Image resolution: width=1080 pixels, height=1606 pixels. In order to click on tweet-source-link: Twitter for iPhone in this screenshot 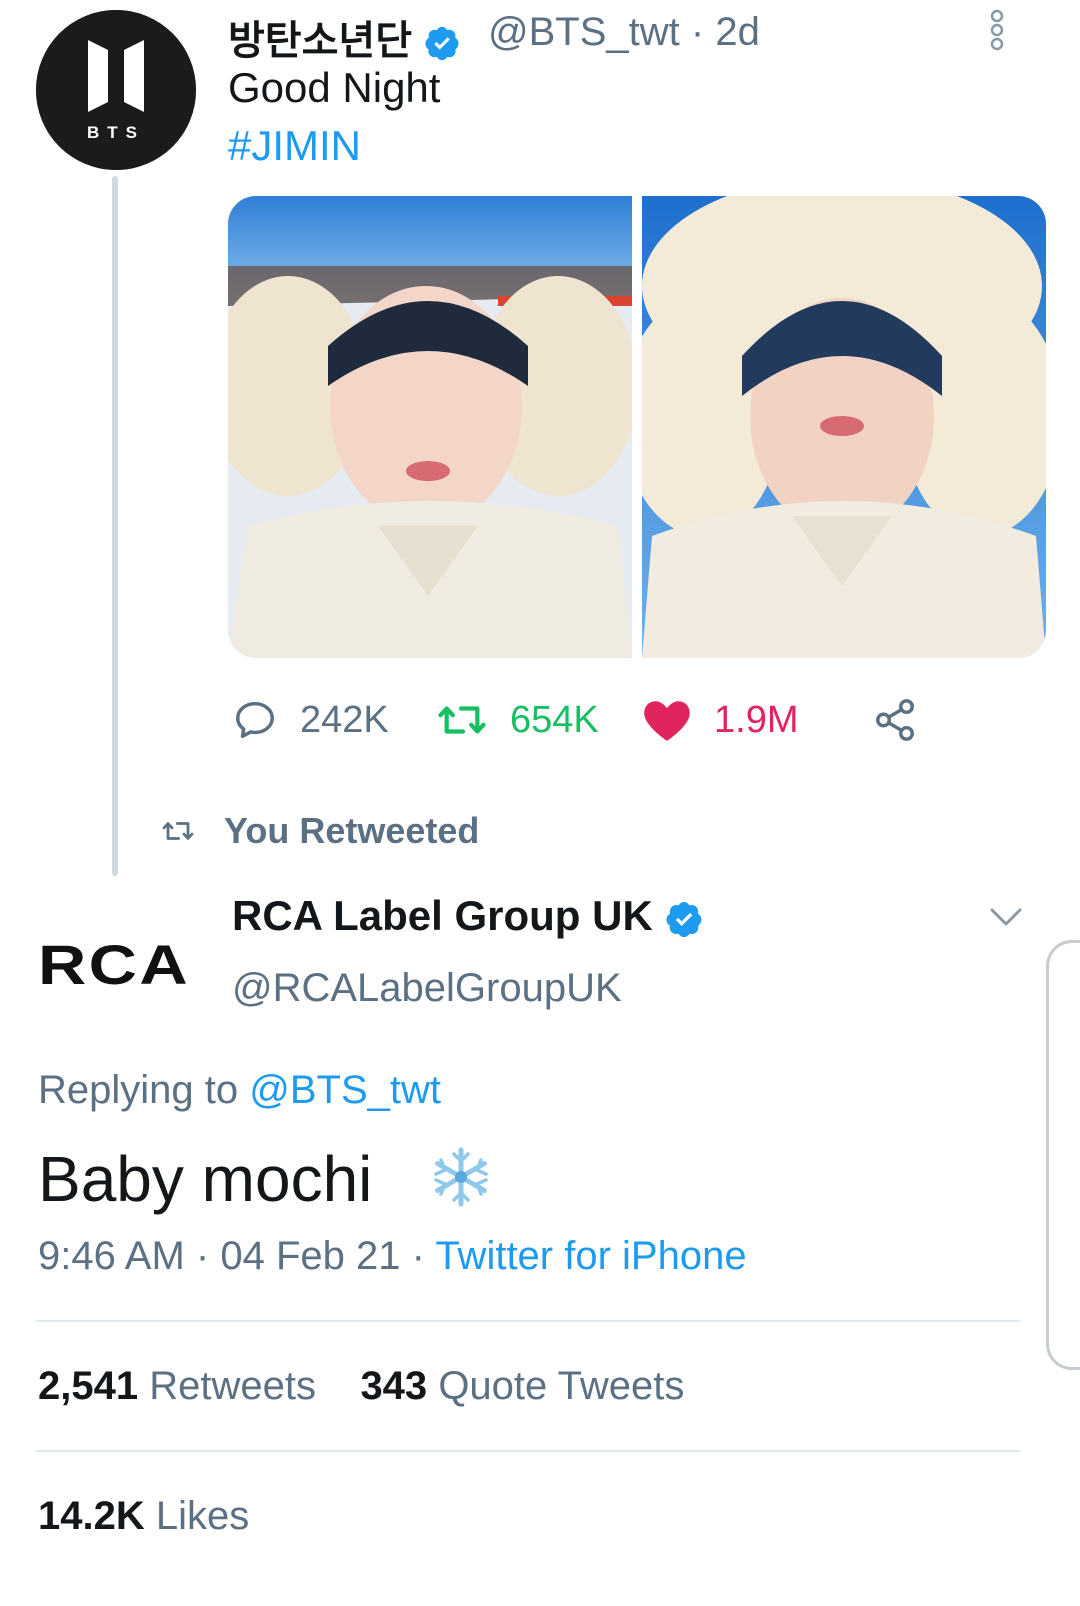, I will do `click(590, 1256)`.